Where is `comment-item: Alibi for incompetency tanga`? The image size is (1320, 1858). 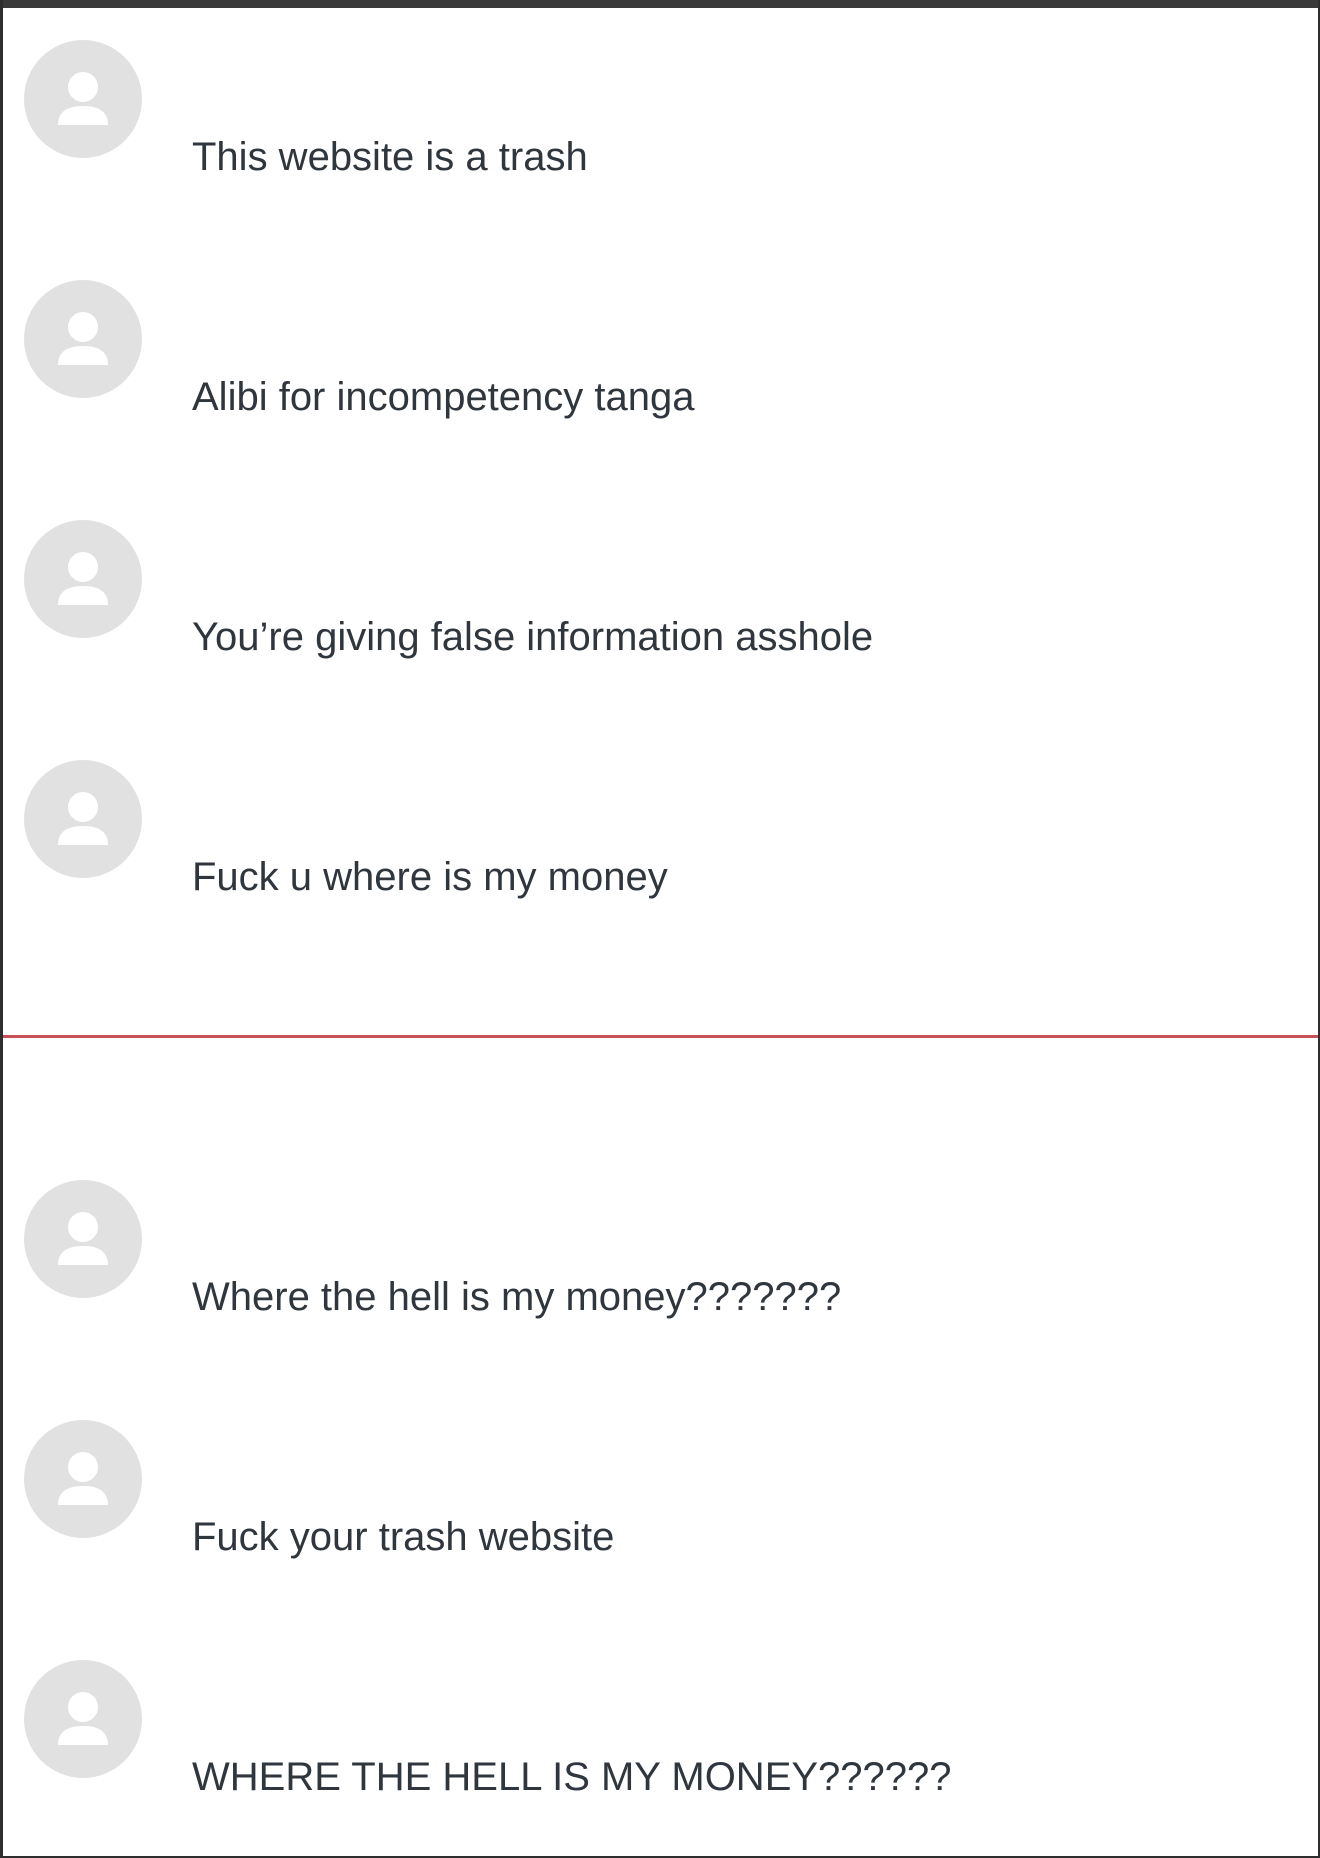
comment-item: Alibi for incompetency tanga is located at coordinates (660, 368).